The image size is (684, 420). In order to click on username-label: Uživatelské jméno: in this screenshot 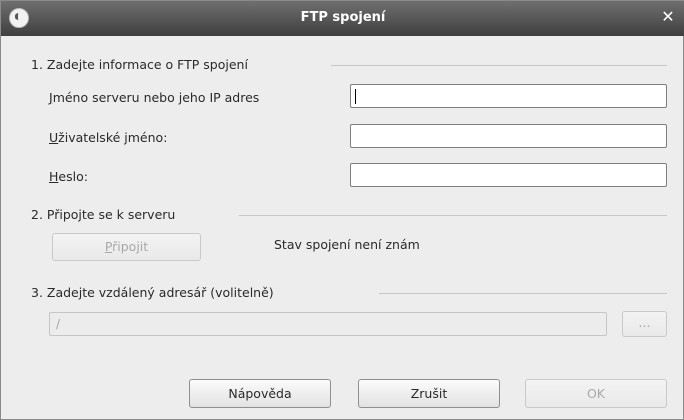, I will do `click(108, 137)`.